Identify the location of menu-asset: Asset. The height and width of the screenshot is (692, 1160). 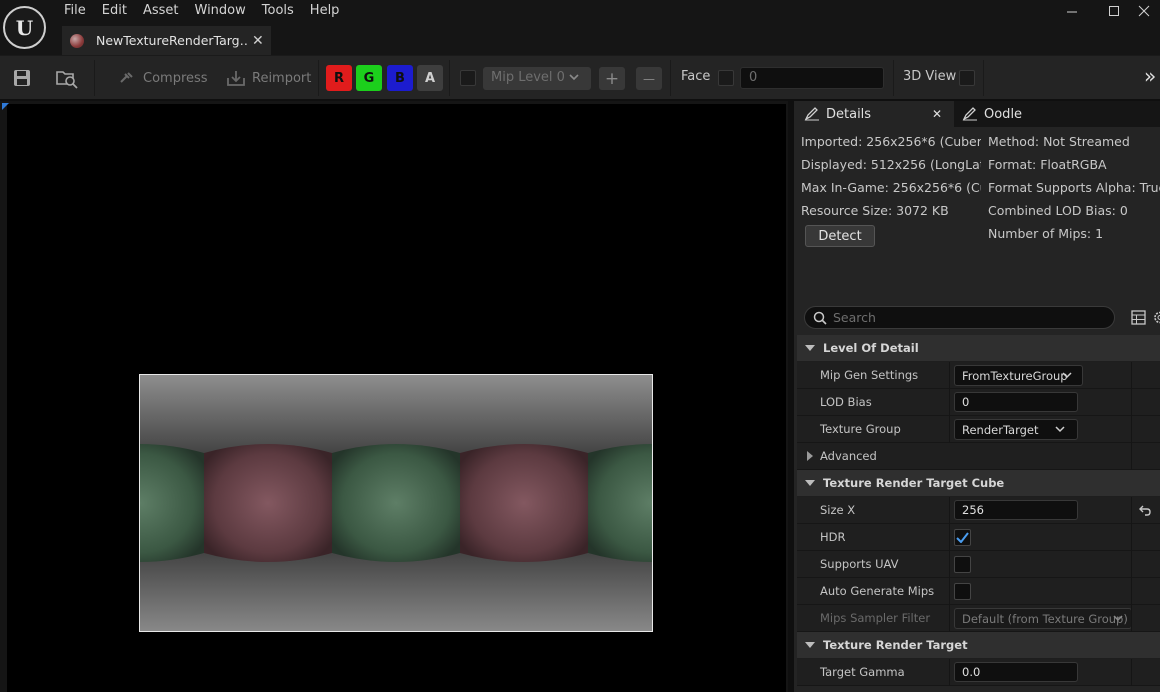
(161, 11).